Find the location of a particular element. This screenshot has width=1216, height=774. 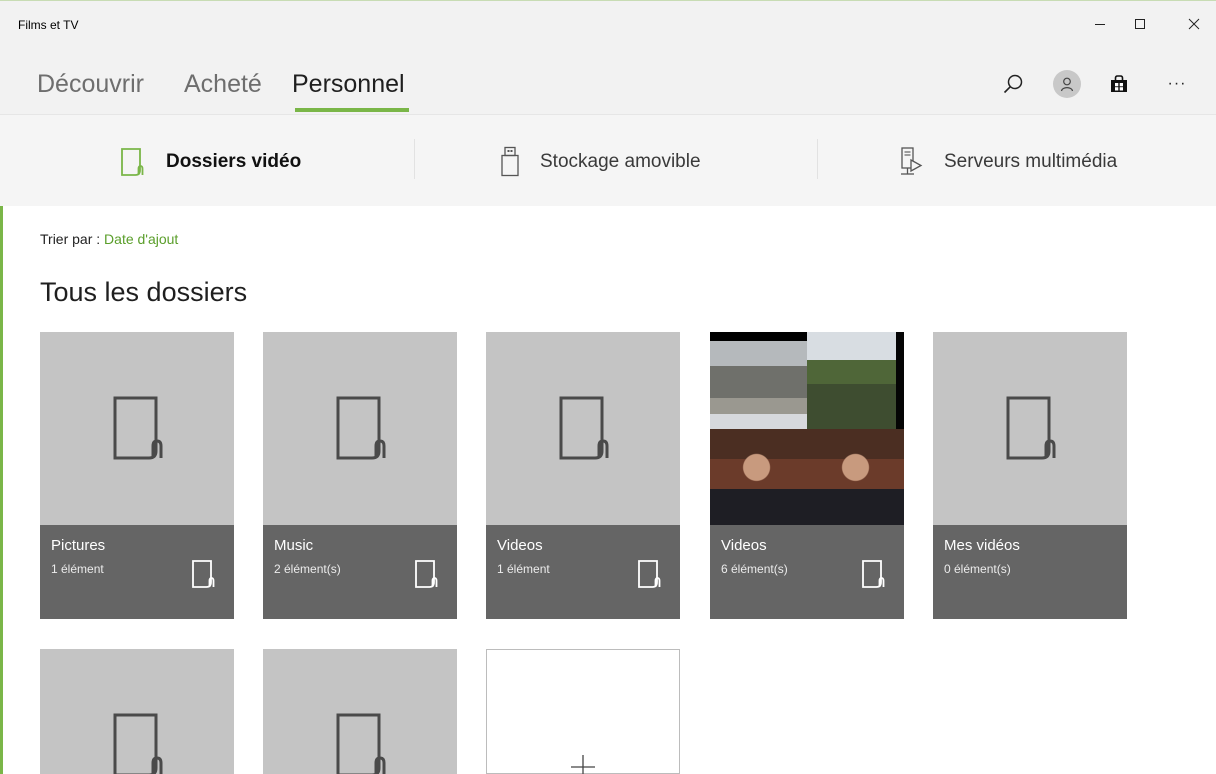

search-button is located at coordinates (1013, 84).